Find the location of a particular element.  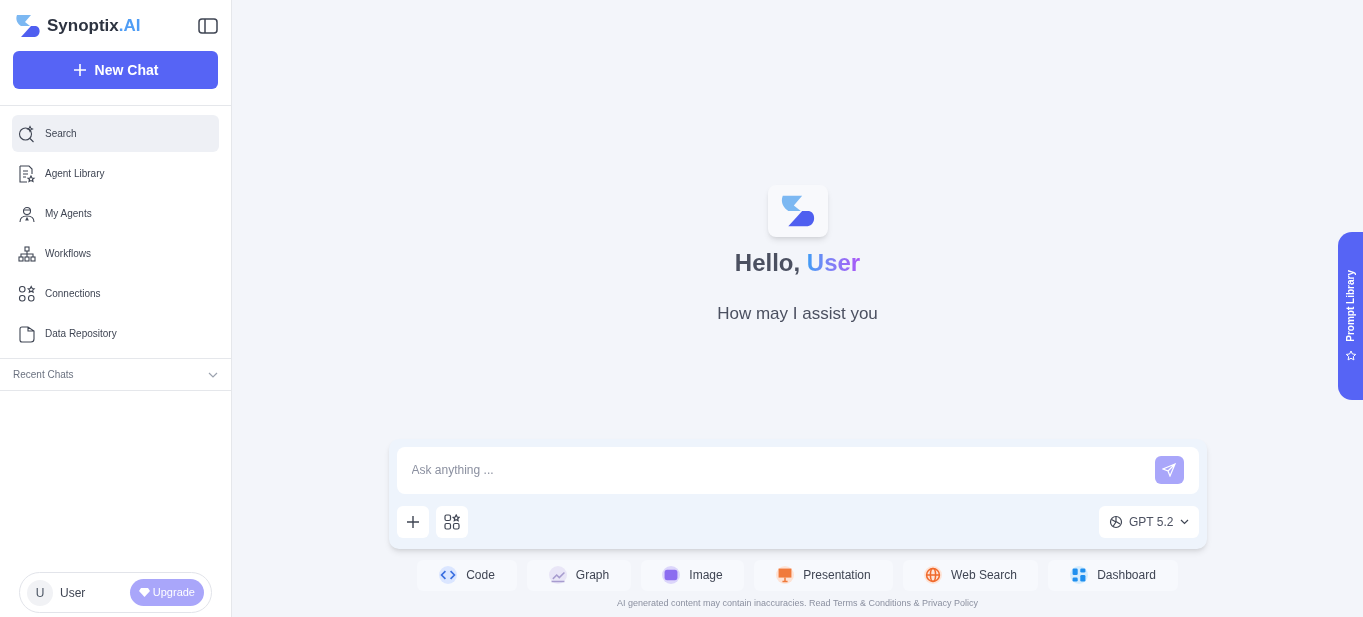

greeting: Hello, User is located at coordinates (797, 263).